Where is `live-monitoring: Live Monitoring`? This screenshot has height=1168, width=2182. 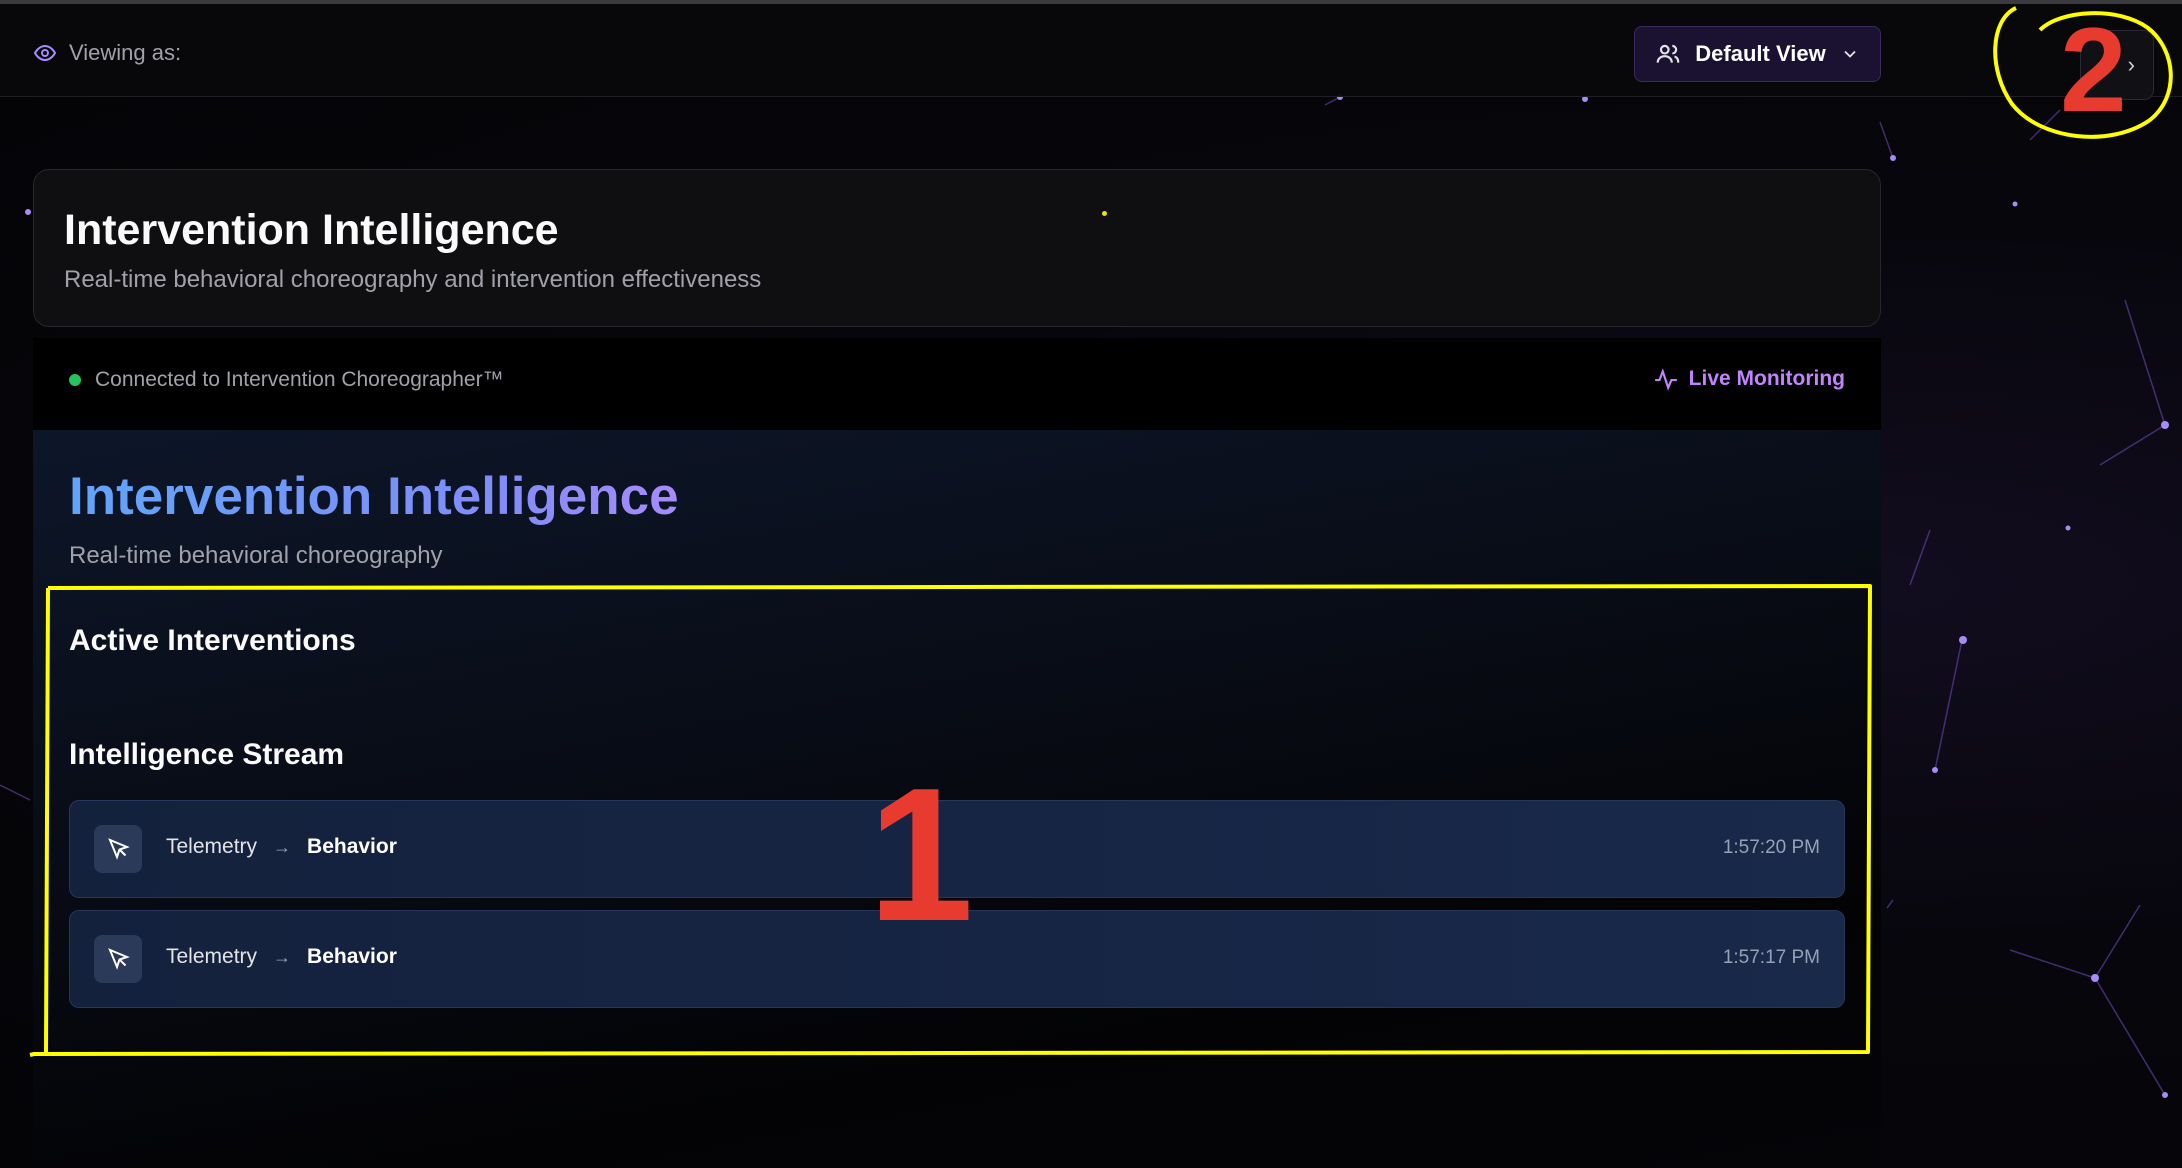
live-monitoring: Live Monitoring is located at coordinates (1749, 379).